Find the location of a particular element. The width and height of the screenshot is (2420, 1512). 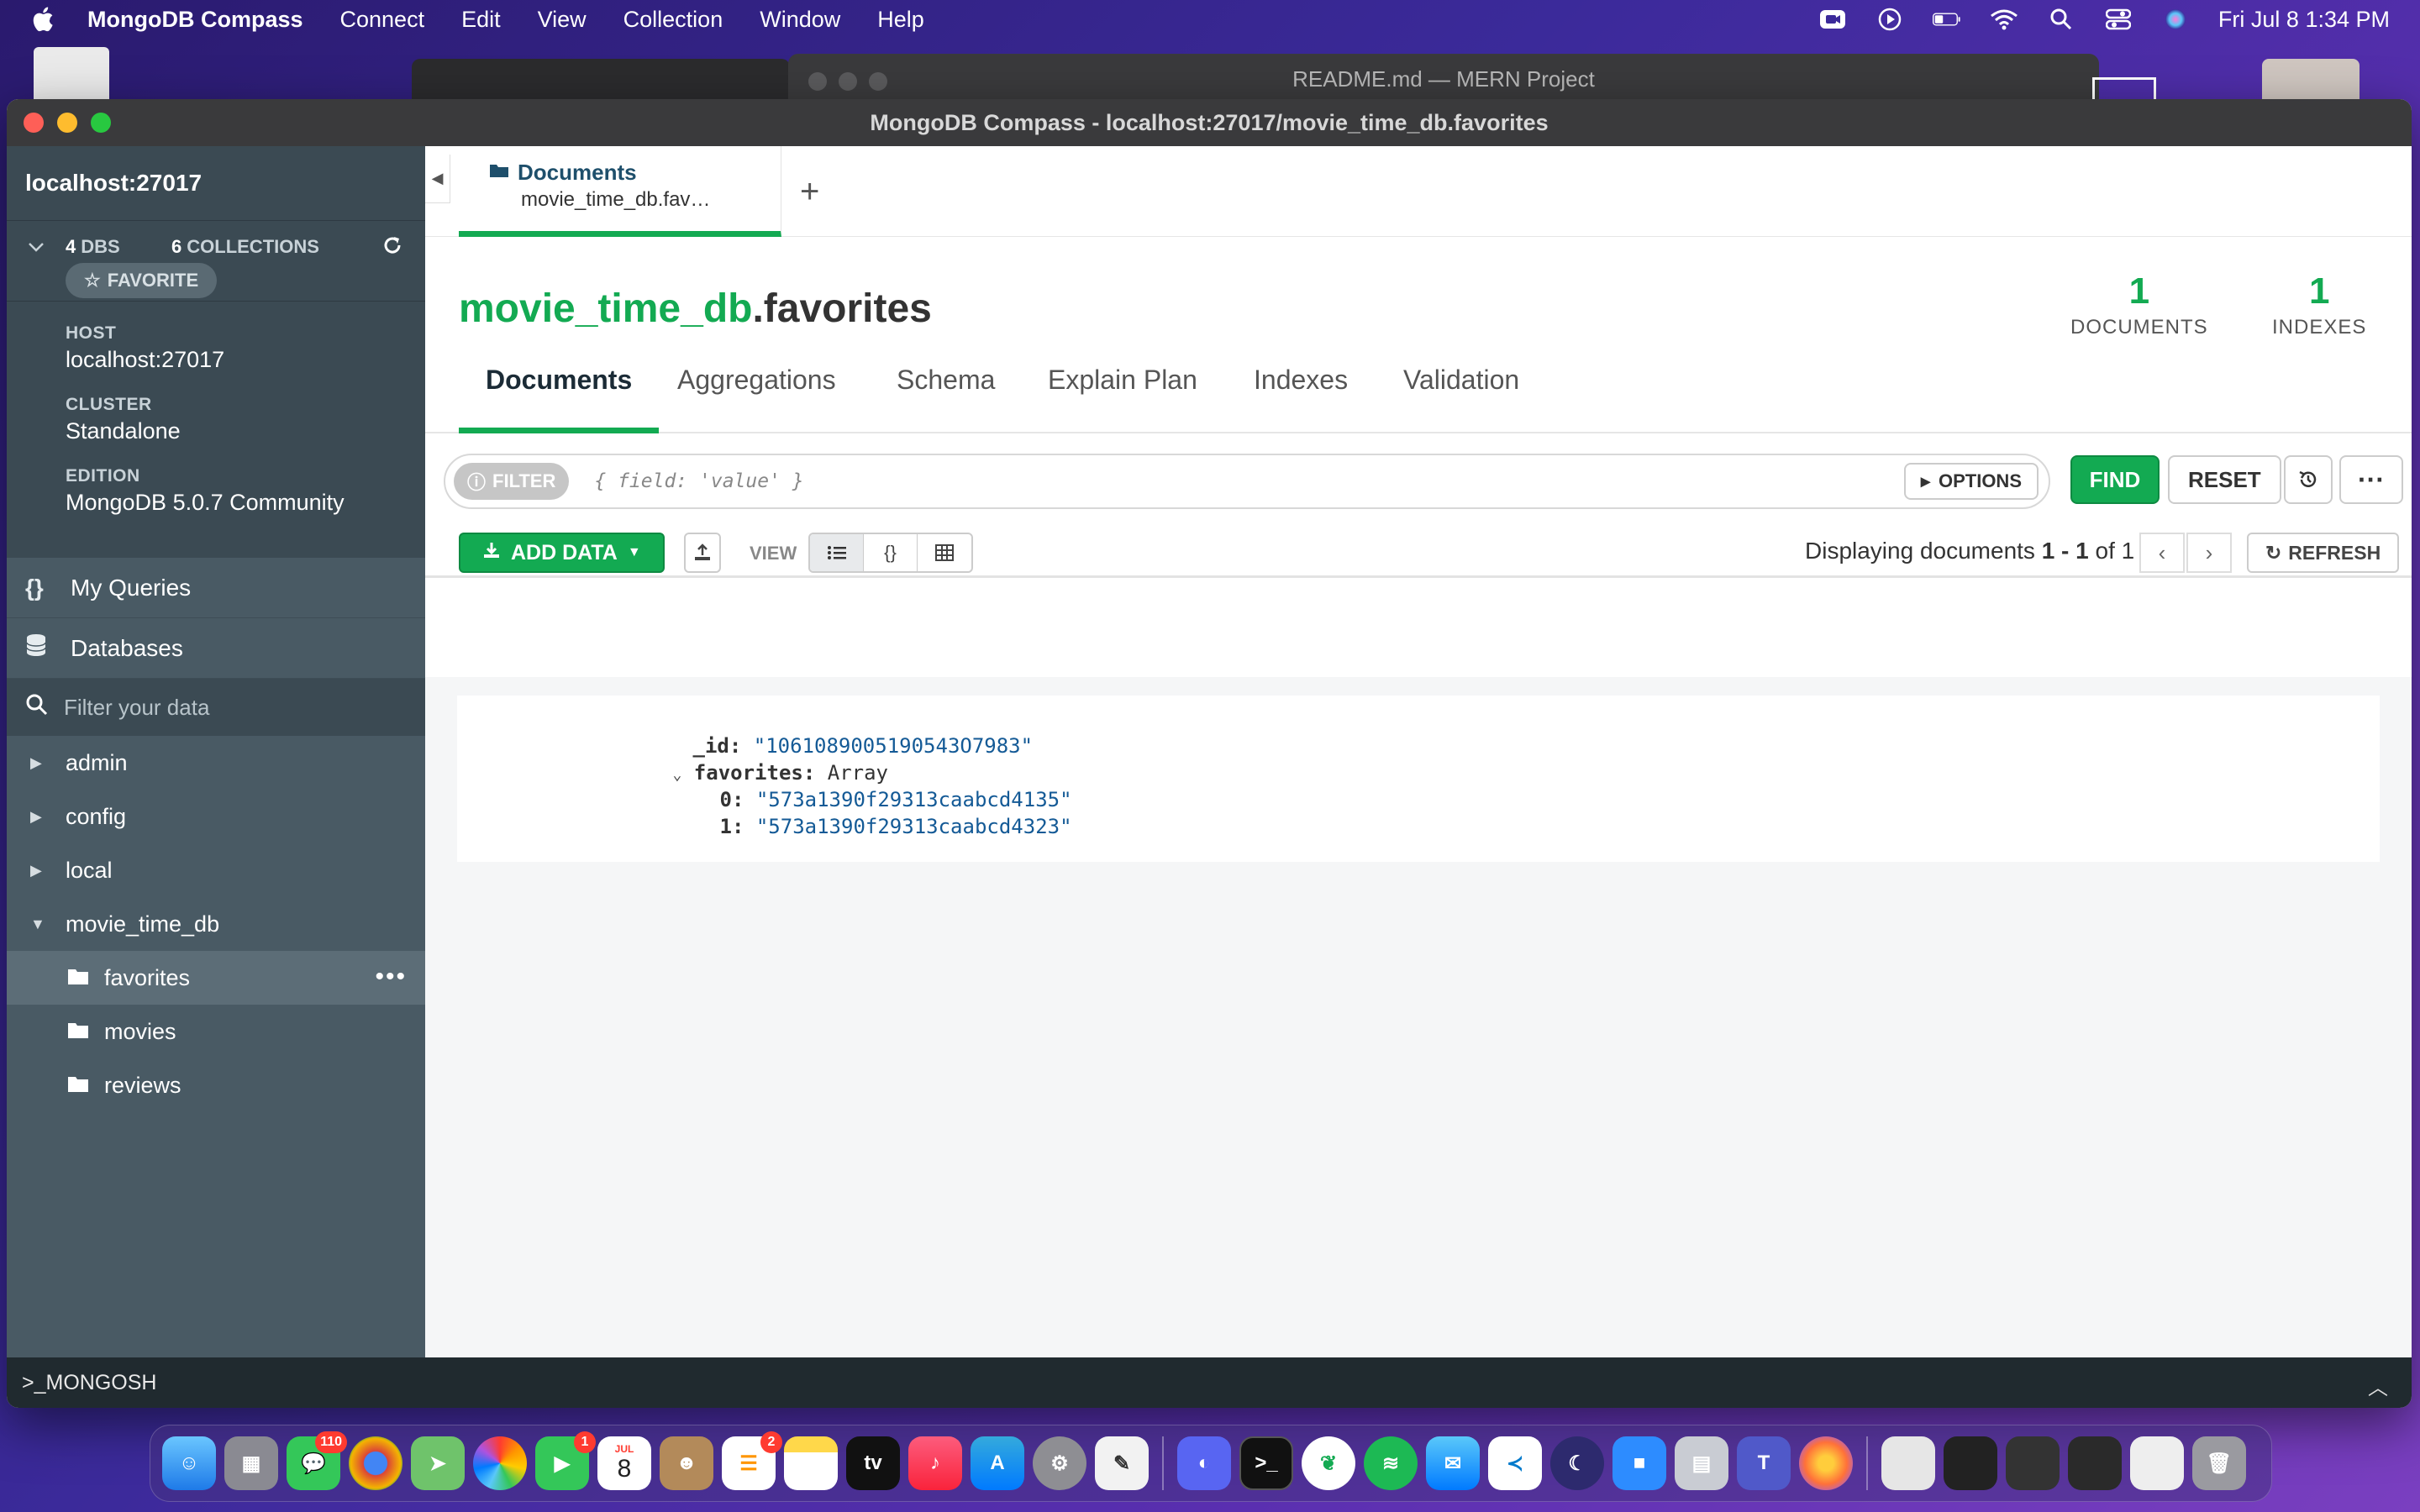

night-app-icon: ☾ is located at coordinates (1577, 1463).